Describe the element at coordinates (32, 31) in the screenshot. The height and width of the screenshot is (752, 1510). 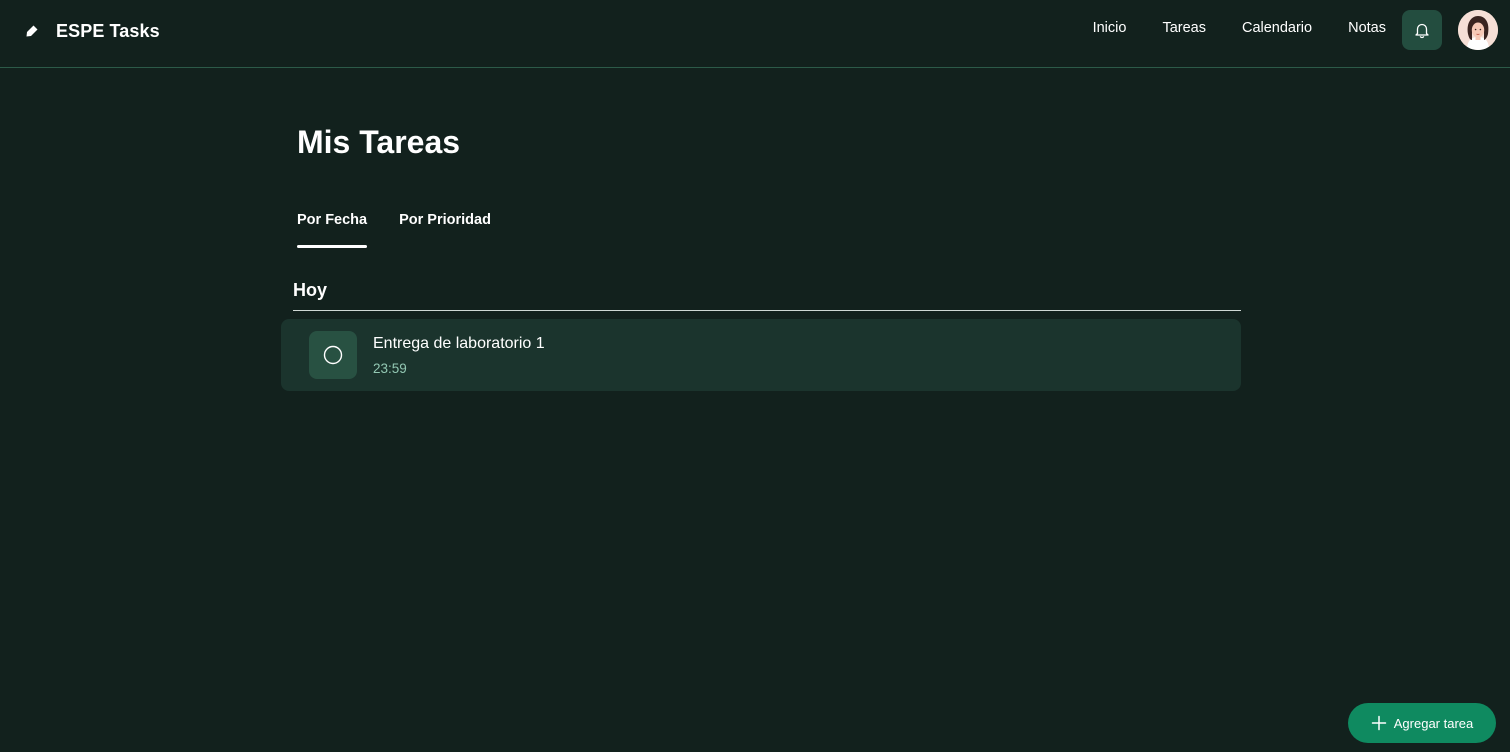
I see `pen-nib-icon` at that location.